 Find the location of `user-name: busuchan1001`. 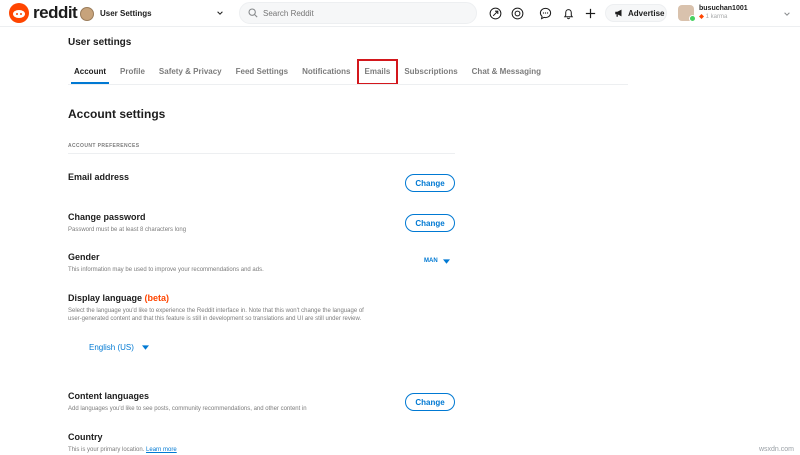

user-name: busuchan1001 is located at coordinates (723, 8).